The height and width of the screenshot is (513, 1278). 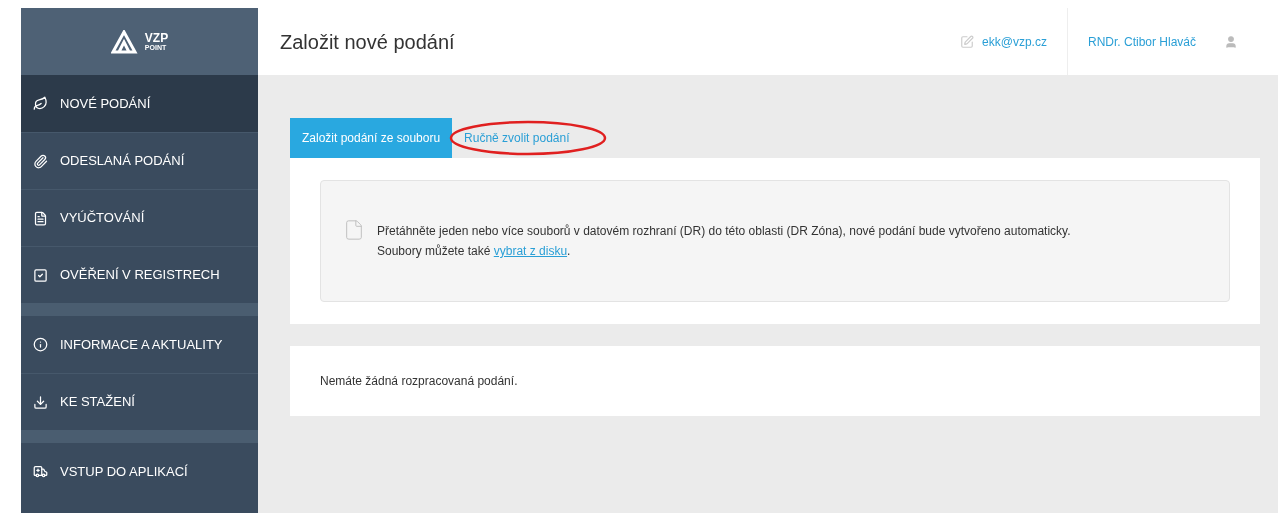 I want to click on edit-icon, so click(x=967, y=41).